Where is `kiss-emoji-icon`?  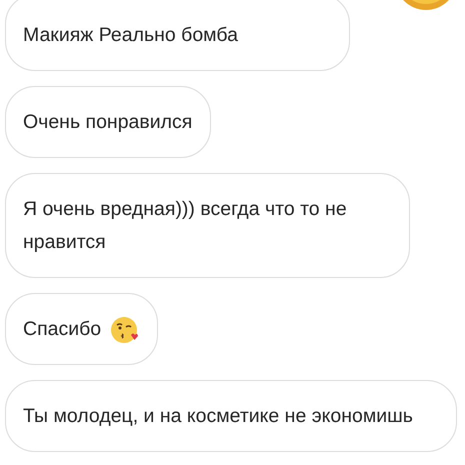
kiss-emoji-icon is located at coordinates (124, 329).